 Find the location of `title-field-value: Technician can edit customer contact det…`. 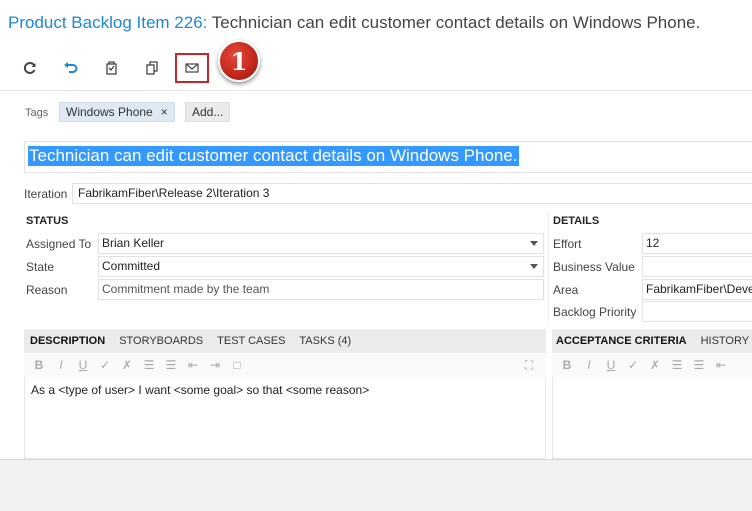

title-field-value: Technician can edit customer contact det… is located at coordinates (273, 156).